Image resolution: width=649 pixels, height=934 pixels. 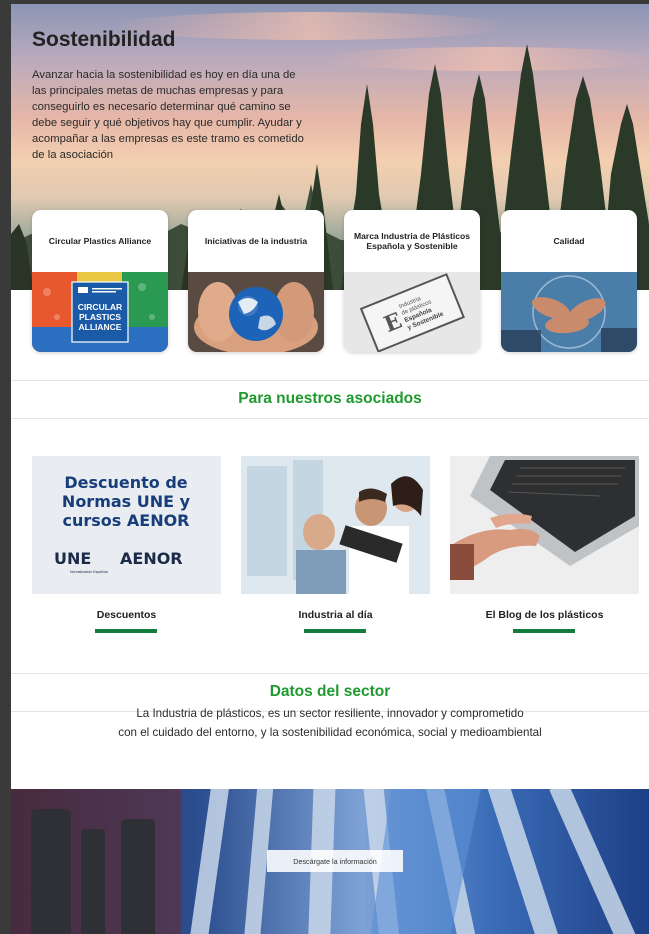 I want to click on card-iniciativas: Iniciativas de la industria, so click(x=256, y=281).